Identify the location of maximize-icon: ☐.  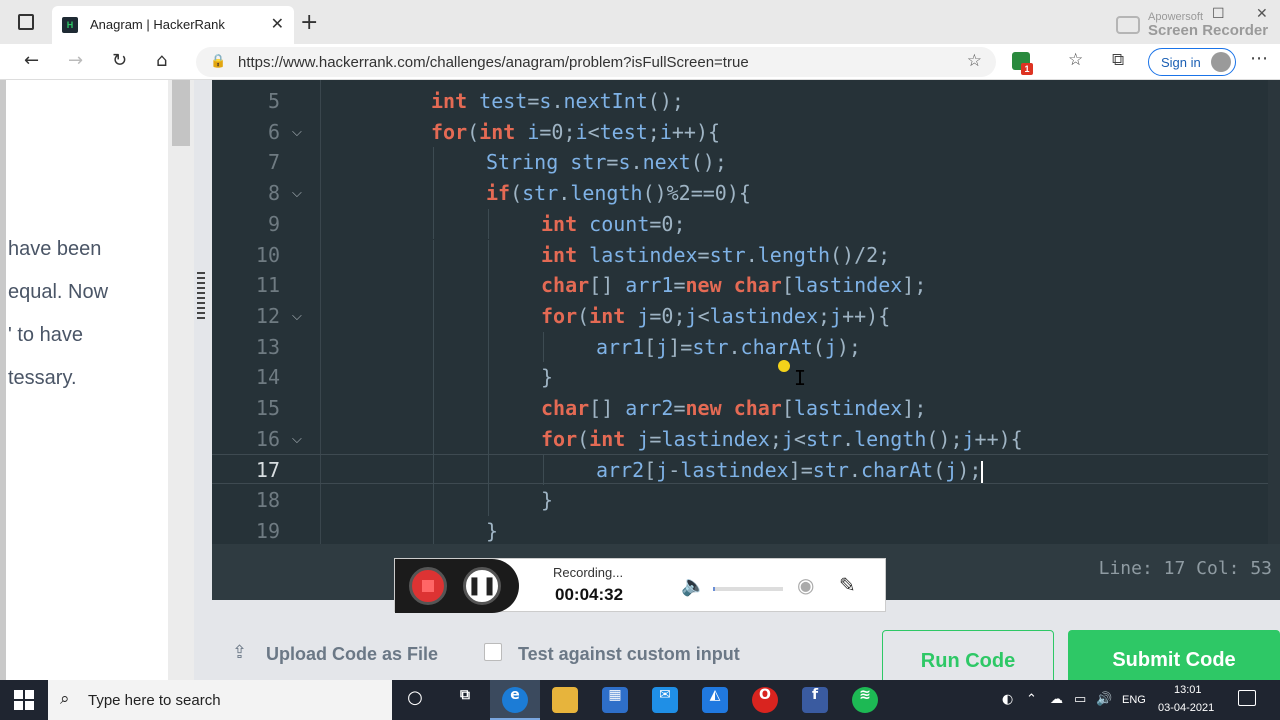
(1218, 14).